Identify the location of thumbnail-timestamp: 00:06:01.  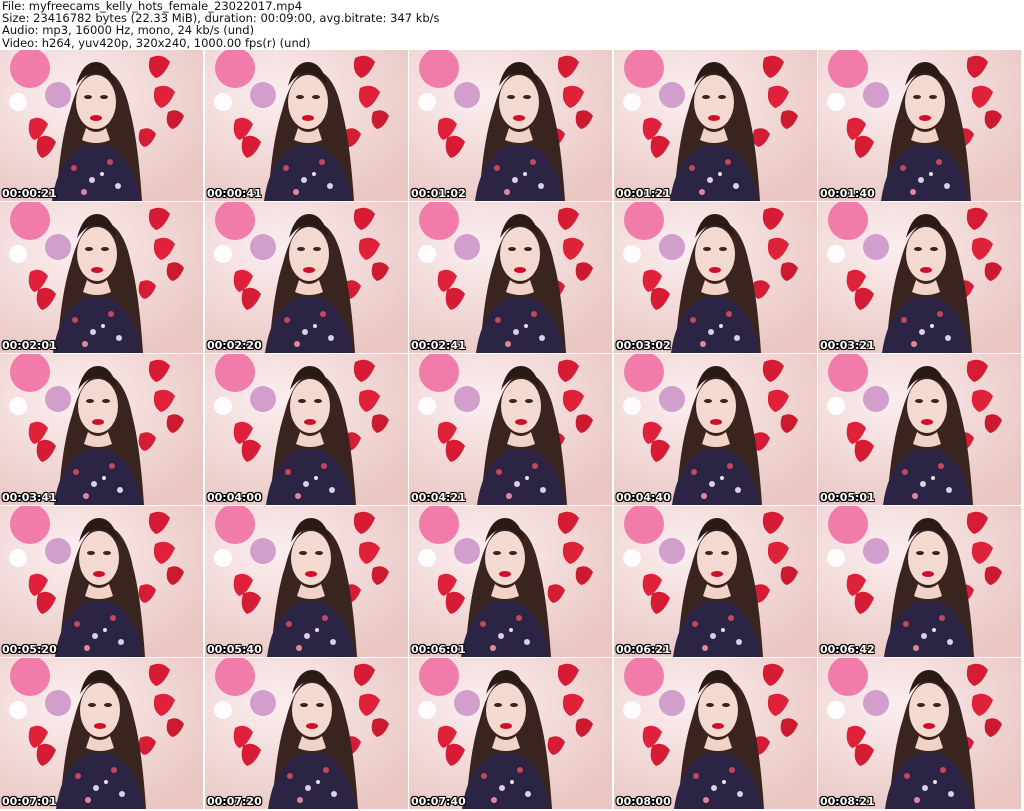
(438, 649).